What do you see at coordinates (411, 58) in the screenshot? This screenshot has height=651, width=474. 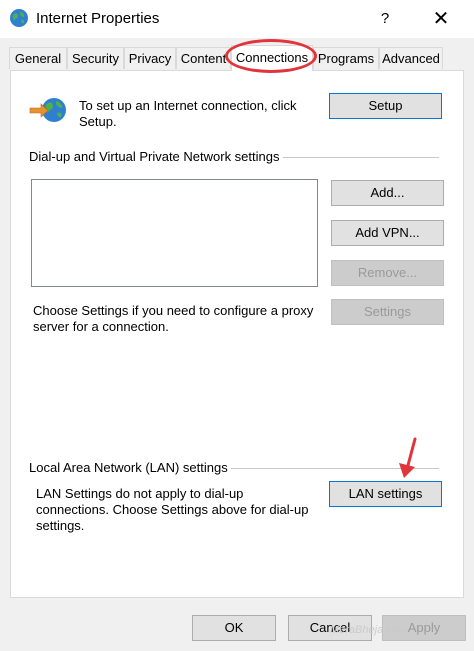 I see `tab-advanced: Advanced` at bounding box center [411, 58].